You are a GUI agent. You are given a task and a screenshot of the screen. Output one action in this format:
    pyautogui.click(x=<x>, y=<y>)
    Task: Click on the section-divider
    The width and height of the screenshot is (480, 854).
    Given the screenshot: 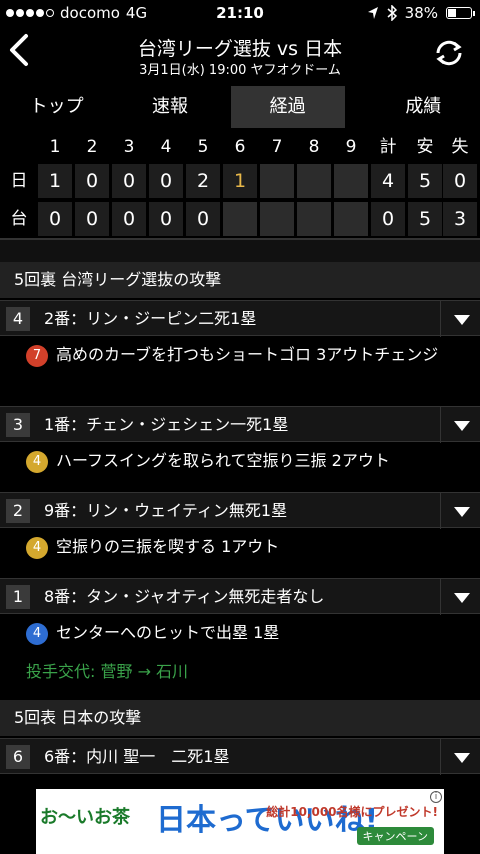 What is the action you would take?
    pyautogui.click(x=240, y=250)
    